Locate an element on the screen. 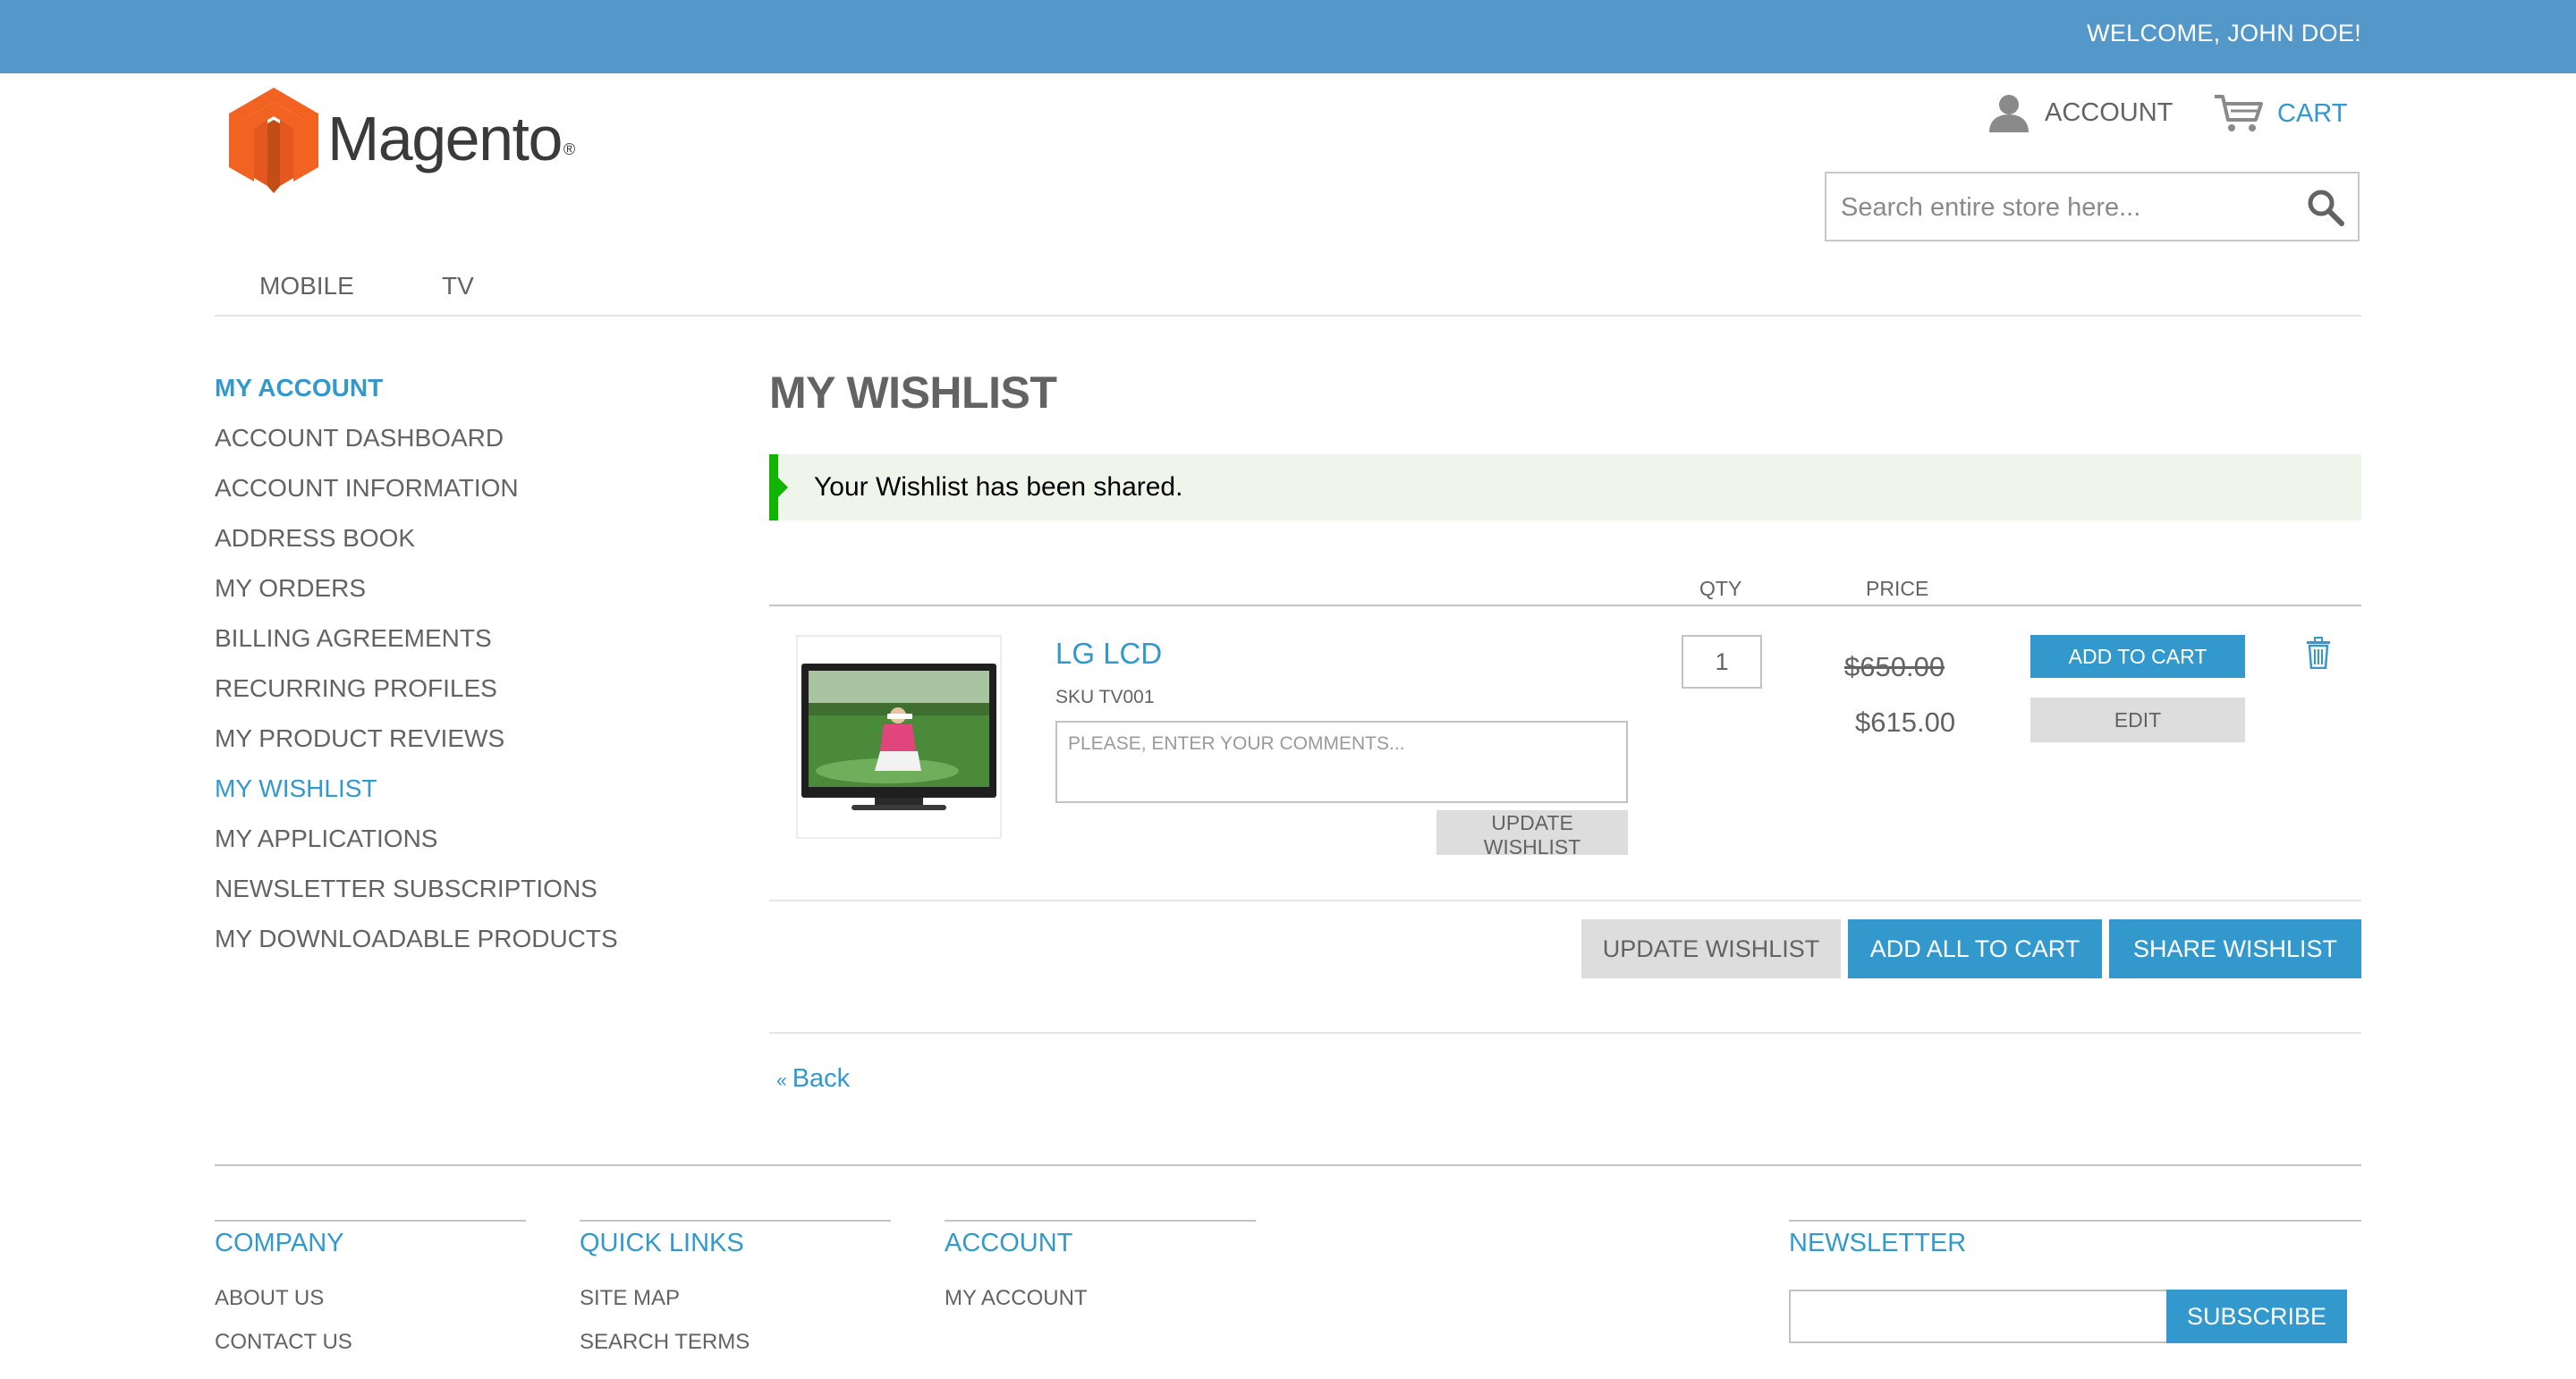 This screenshot has height=1379, width=2576. success-arrow-icon is located at coordinates (783, 487).